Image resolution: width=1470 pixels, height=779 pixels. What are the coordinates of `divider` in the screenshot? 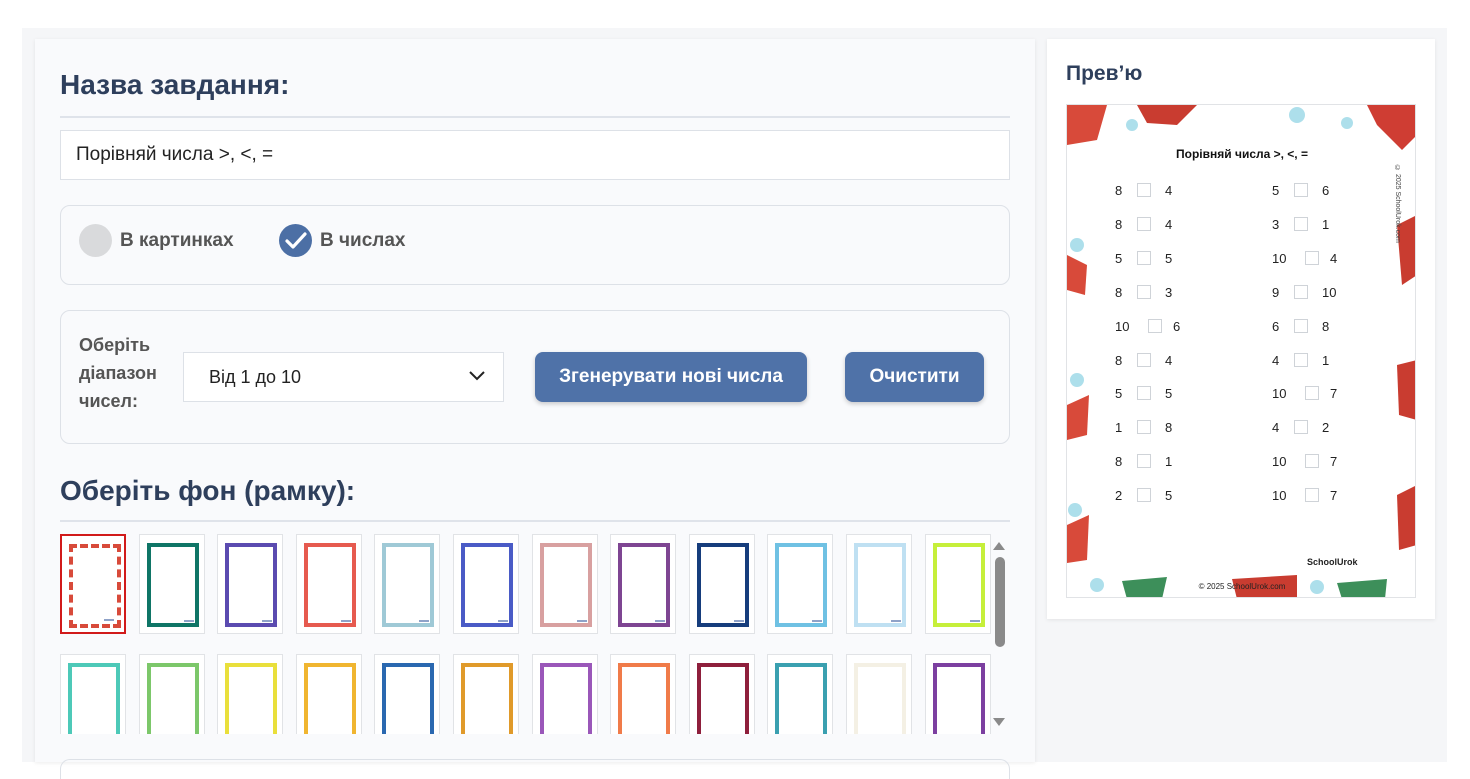 It's located at (535, 117).